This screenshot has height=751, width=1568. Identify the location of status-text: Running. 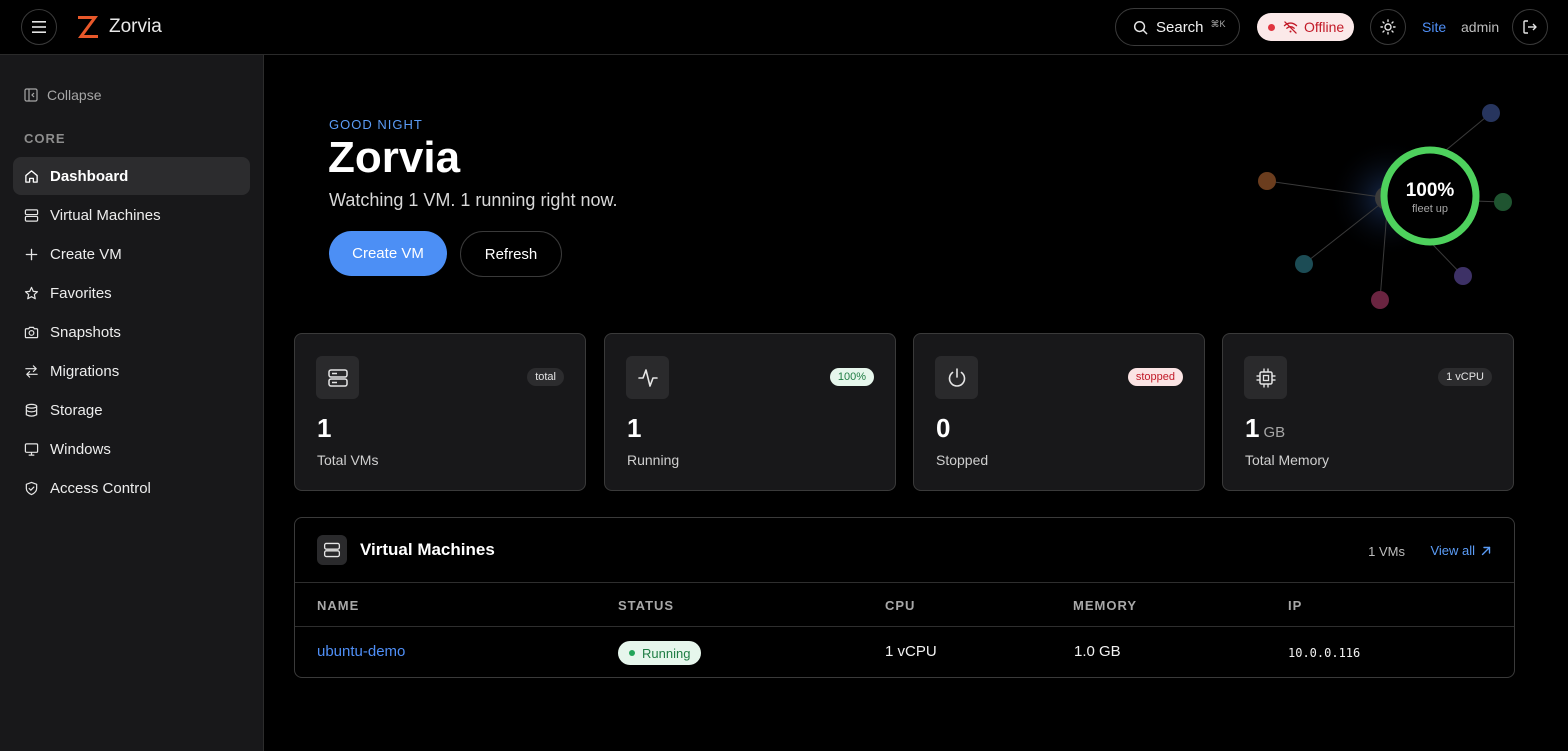
(666, 653).